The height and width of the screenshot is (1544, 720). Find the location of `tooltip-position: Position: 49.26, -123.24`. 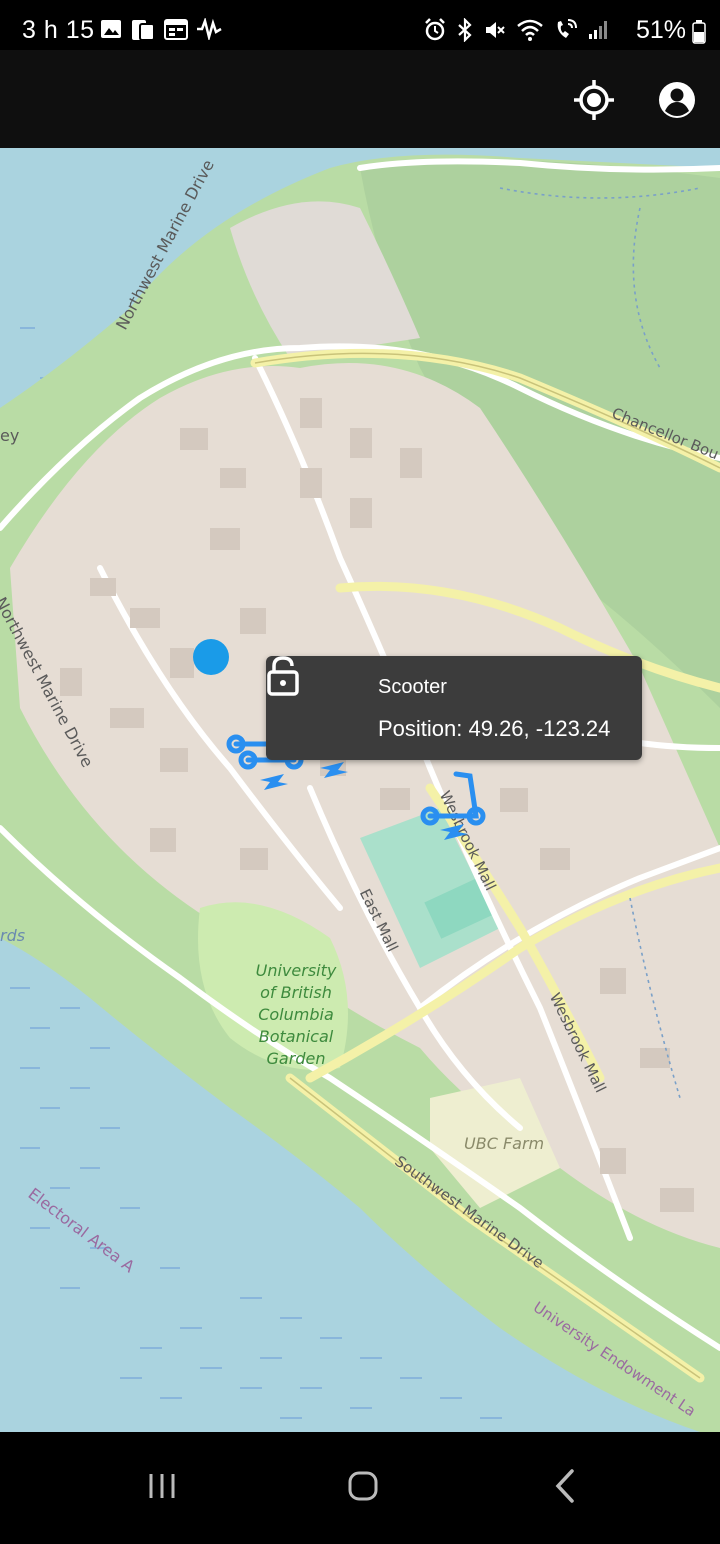

tooltip-position: Position: 49.26, -123.24 is located at coordinates (494, 728).